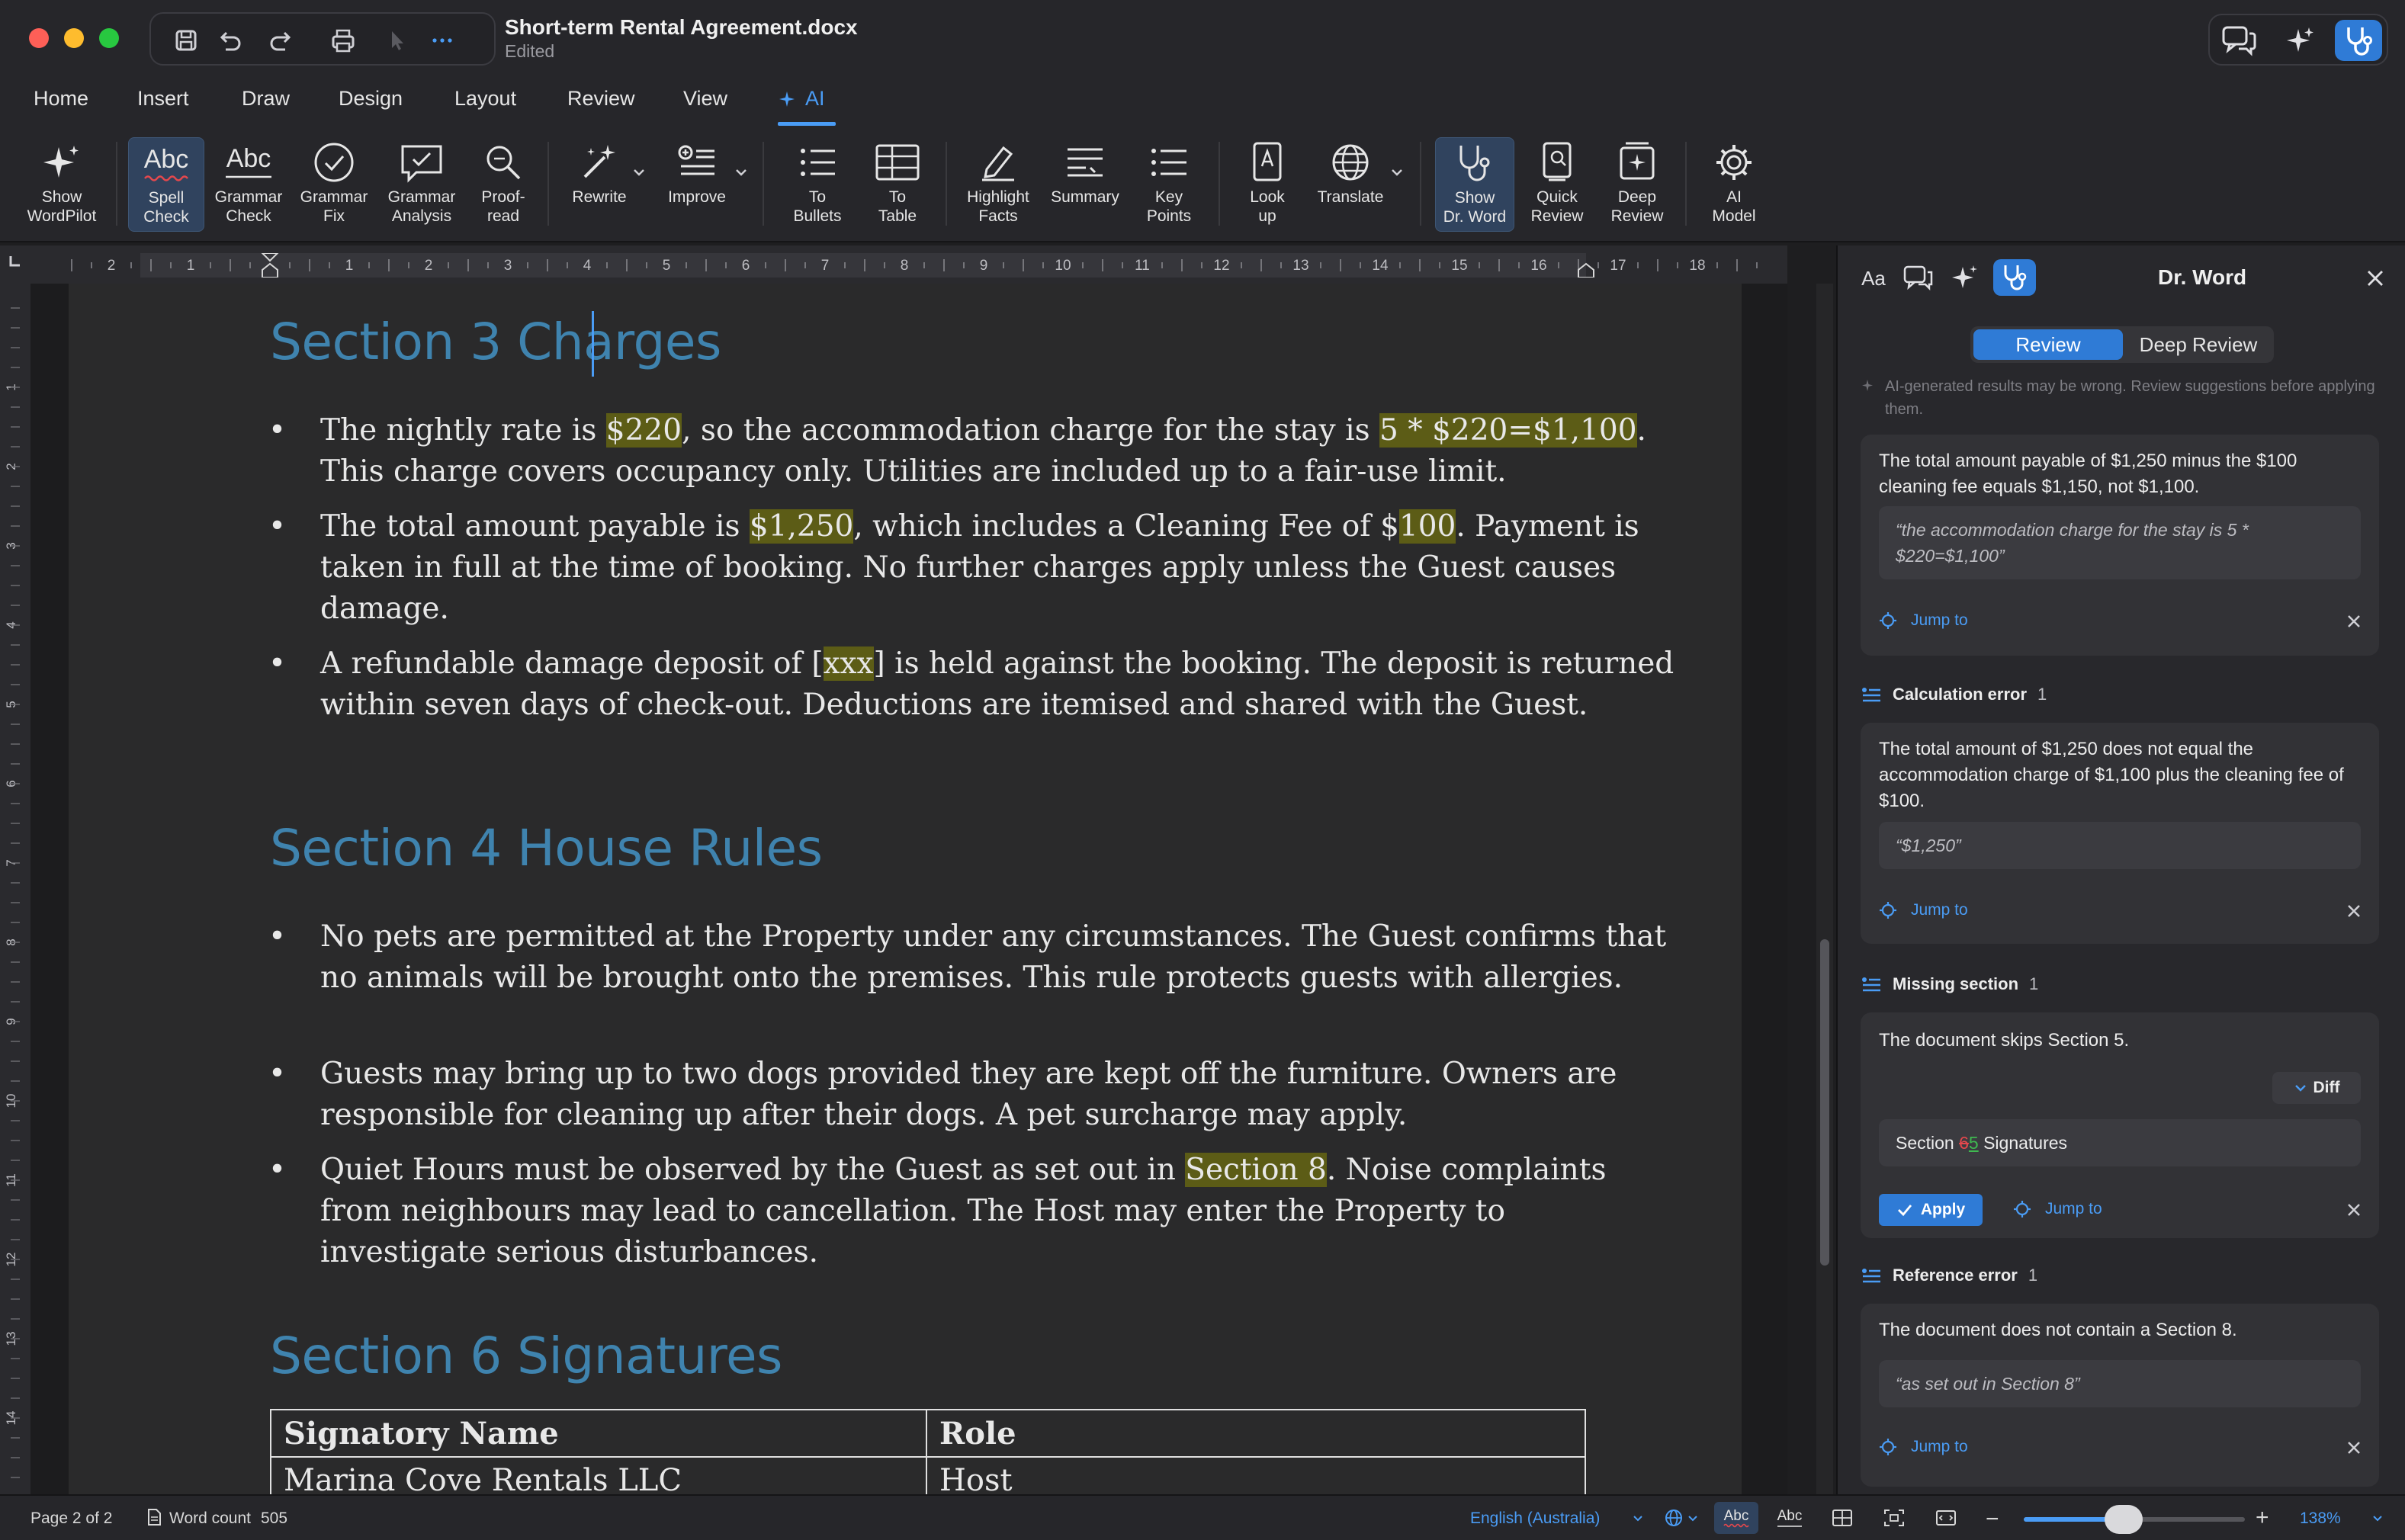 This screenshot has width=2405, height=1540. What do you see at coordinates (1267, 181) in the screenshot?
I see `look-up-button: Look up` at bounding box center [1267, 181].